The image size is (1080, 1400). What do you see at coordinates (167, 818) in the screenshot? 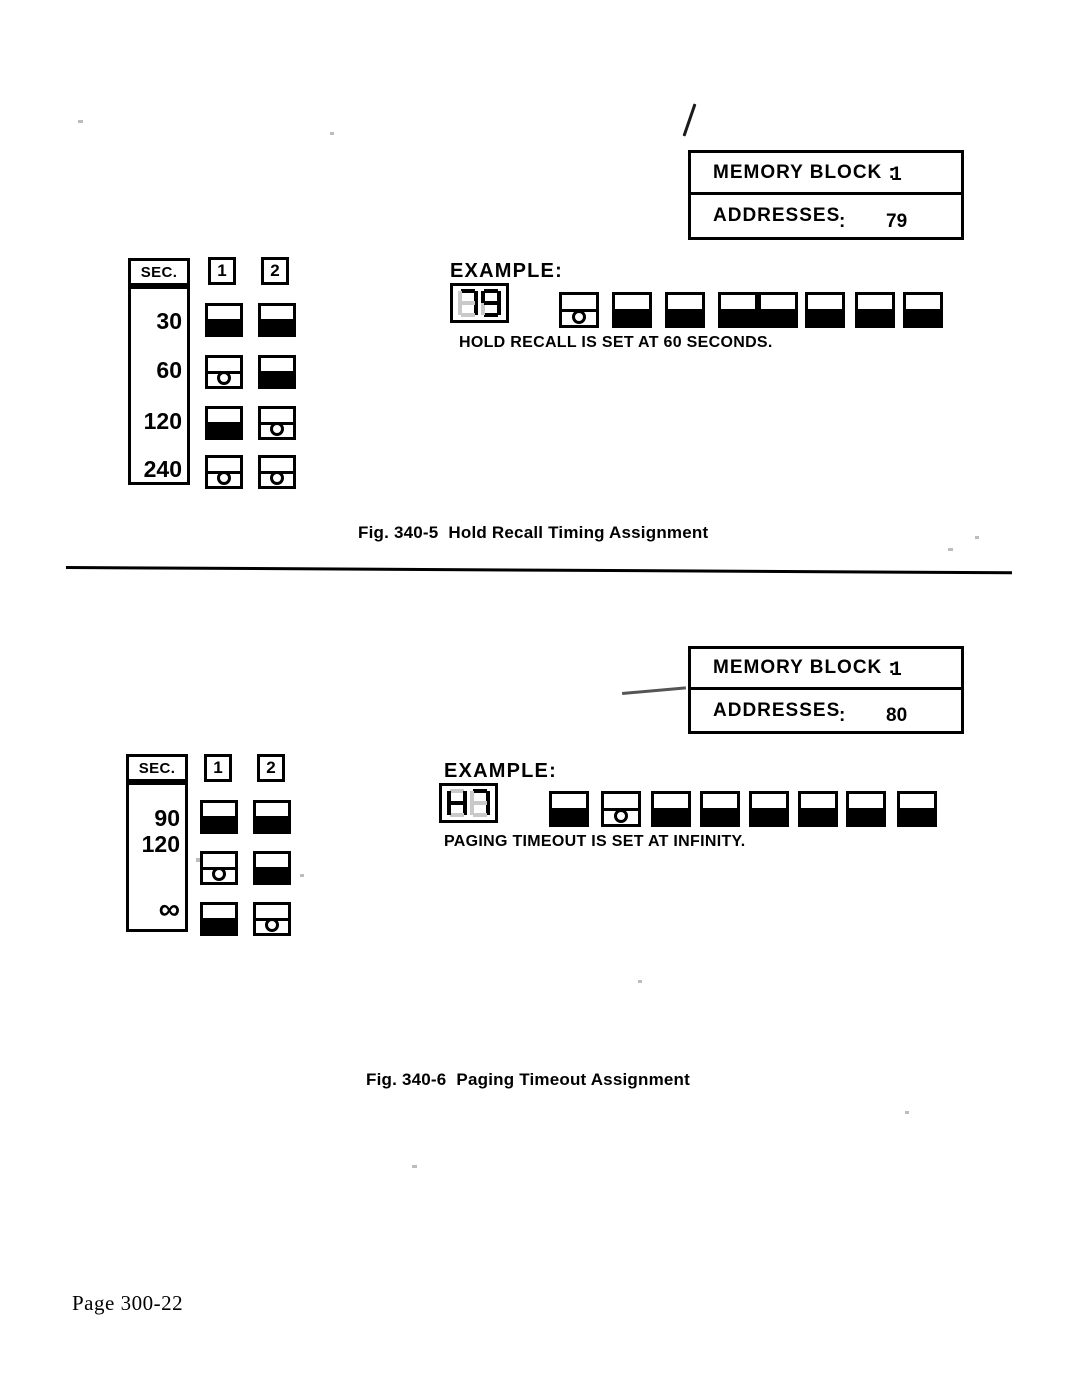
I see `table-row-label: 90` at bounding box center [167, 818].